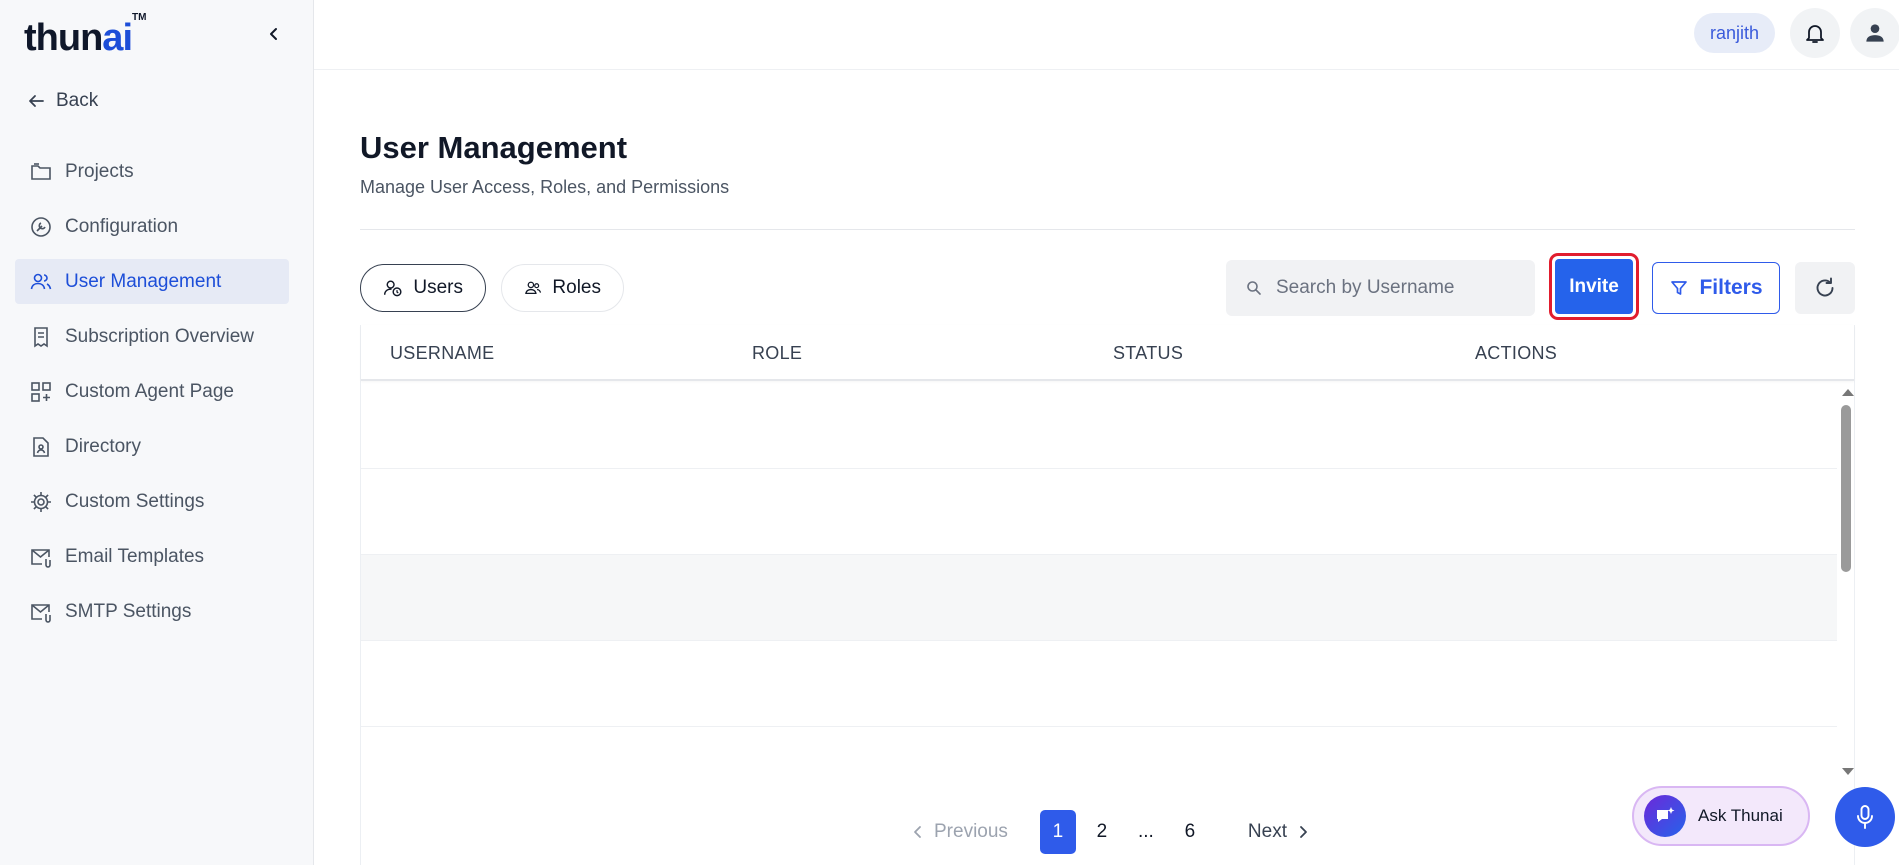 This screenshot has height=865, width=1899. I want to click on sidebar-item-label: Email Templates, so click(135, 556).